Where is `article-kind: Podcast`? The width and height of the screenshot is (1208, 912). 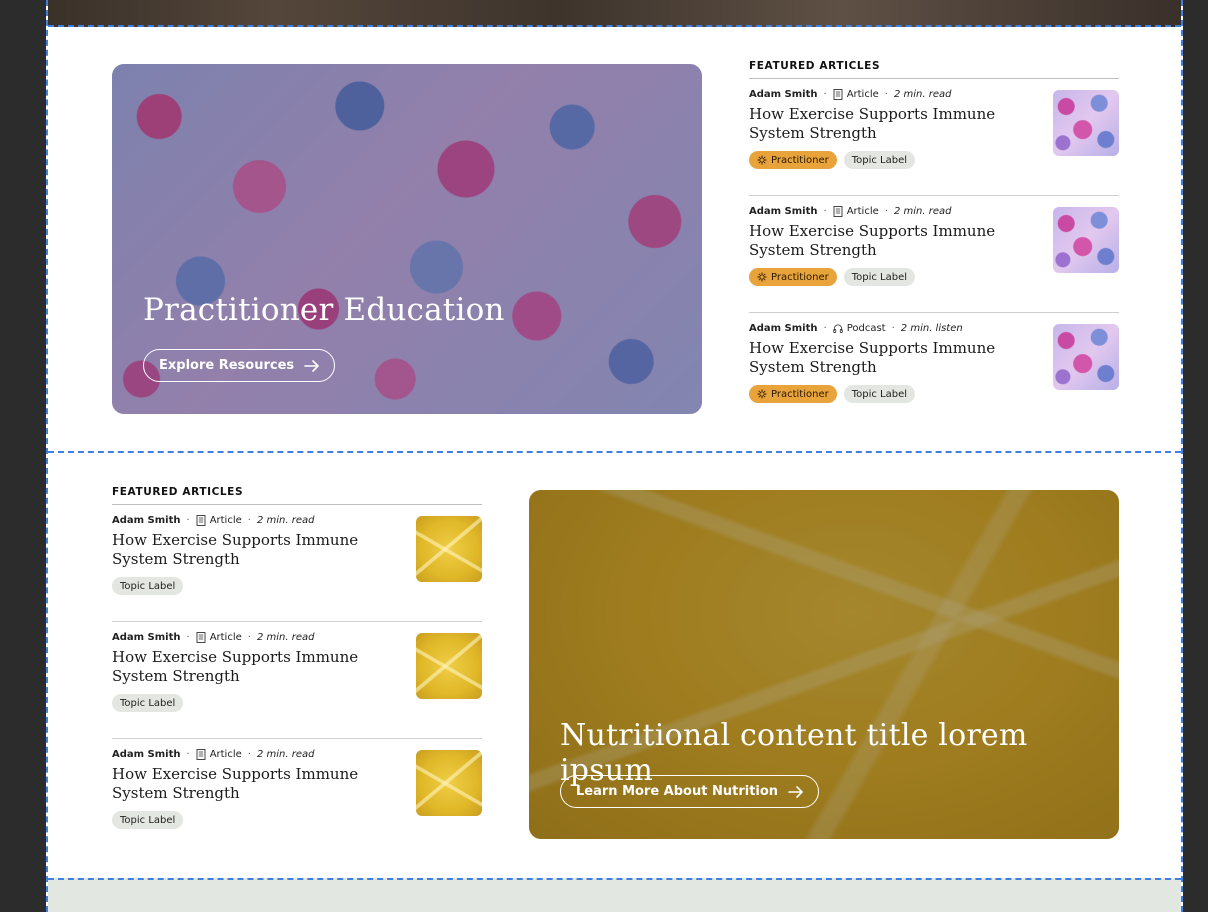 article-kind: Podcast is located at coordinates (859, 328).